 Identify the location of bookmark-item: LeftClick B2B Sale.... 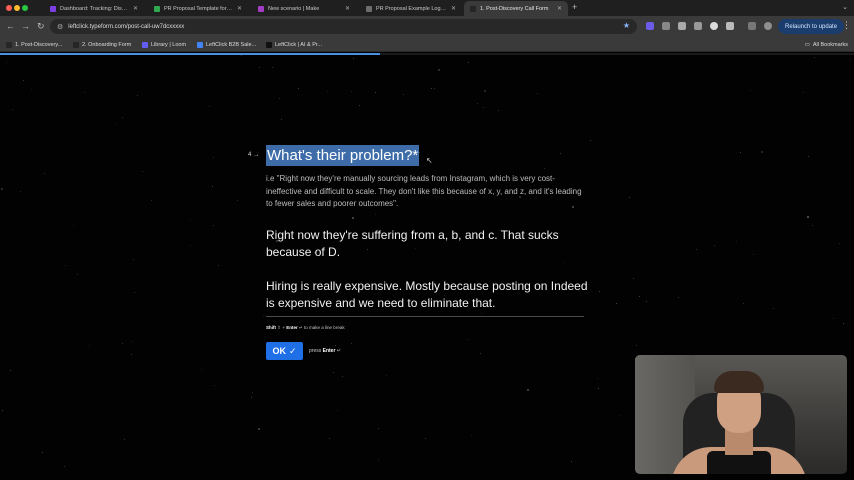
(226, 44).